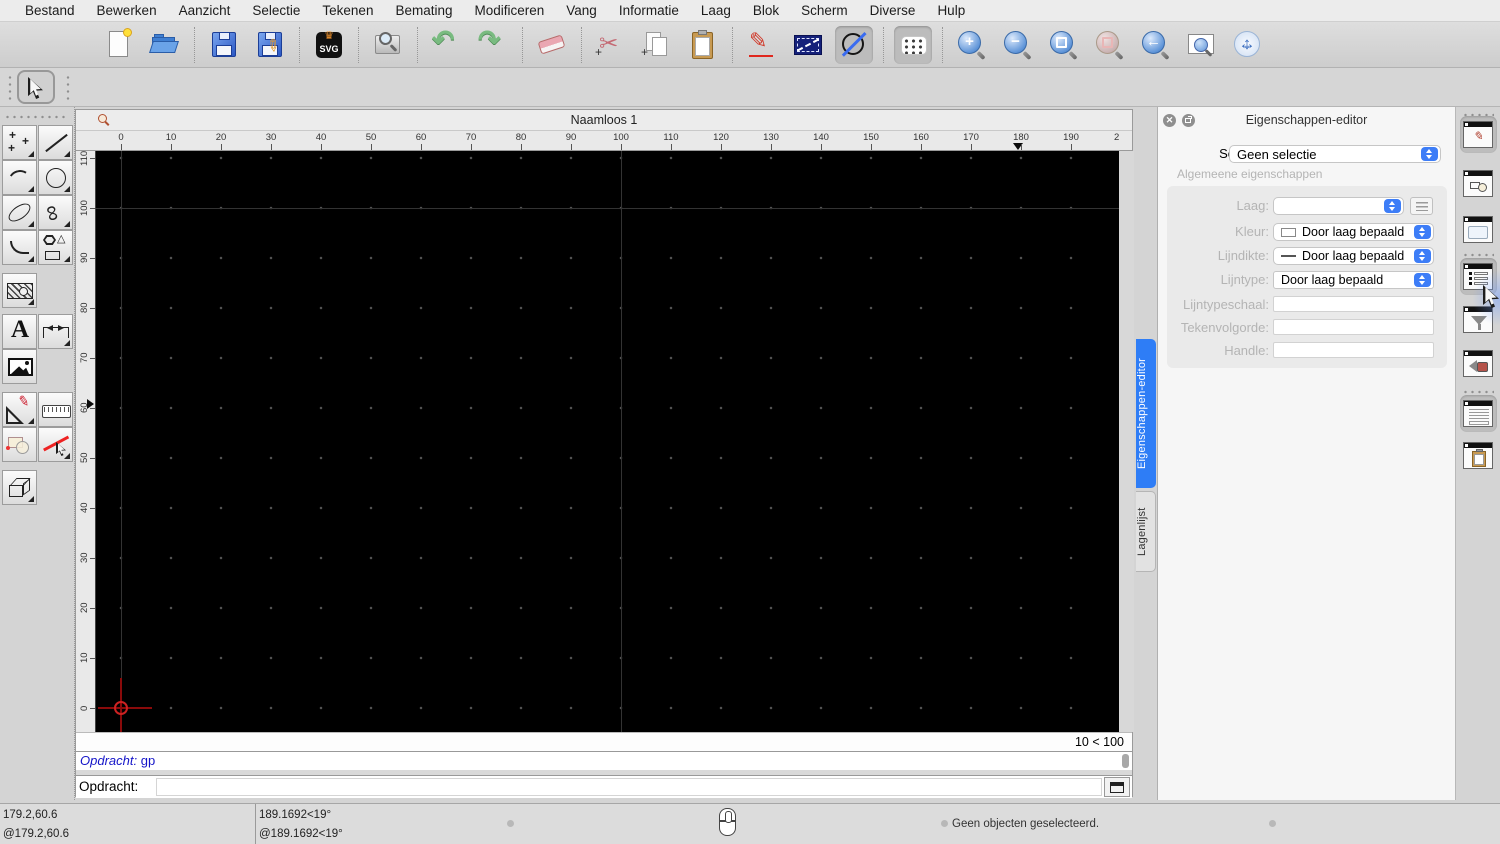 The image size is (1500, 844). What do you see at coordinates (510, 10) in the screenshot?
I see `menu-item-modificeren: Modificeren` at bounding box center [510, 10].